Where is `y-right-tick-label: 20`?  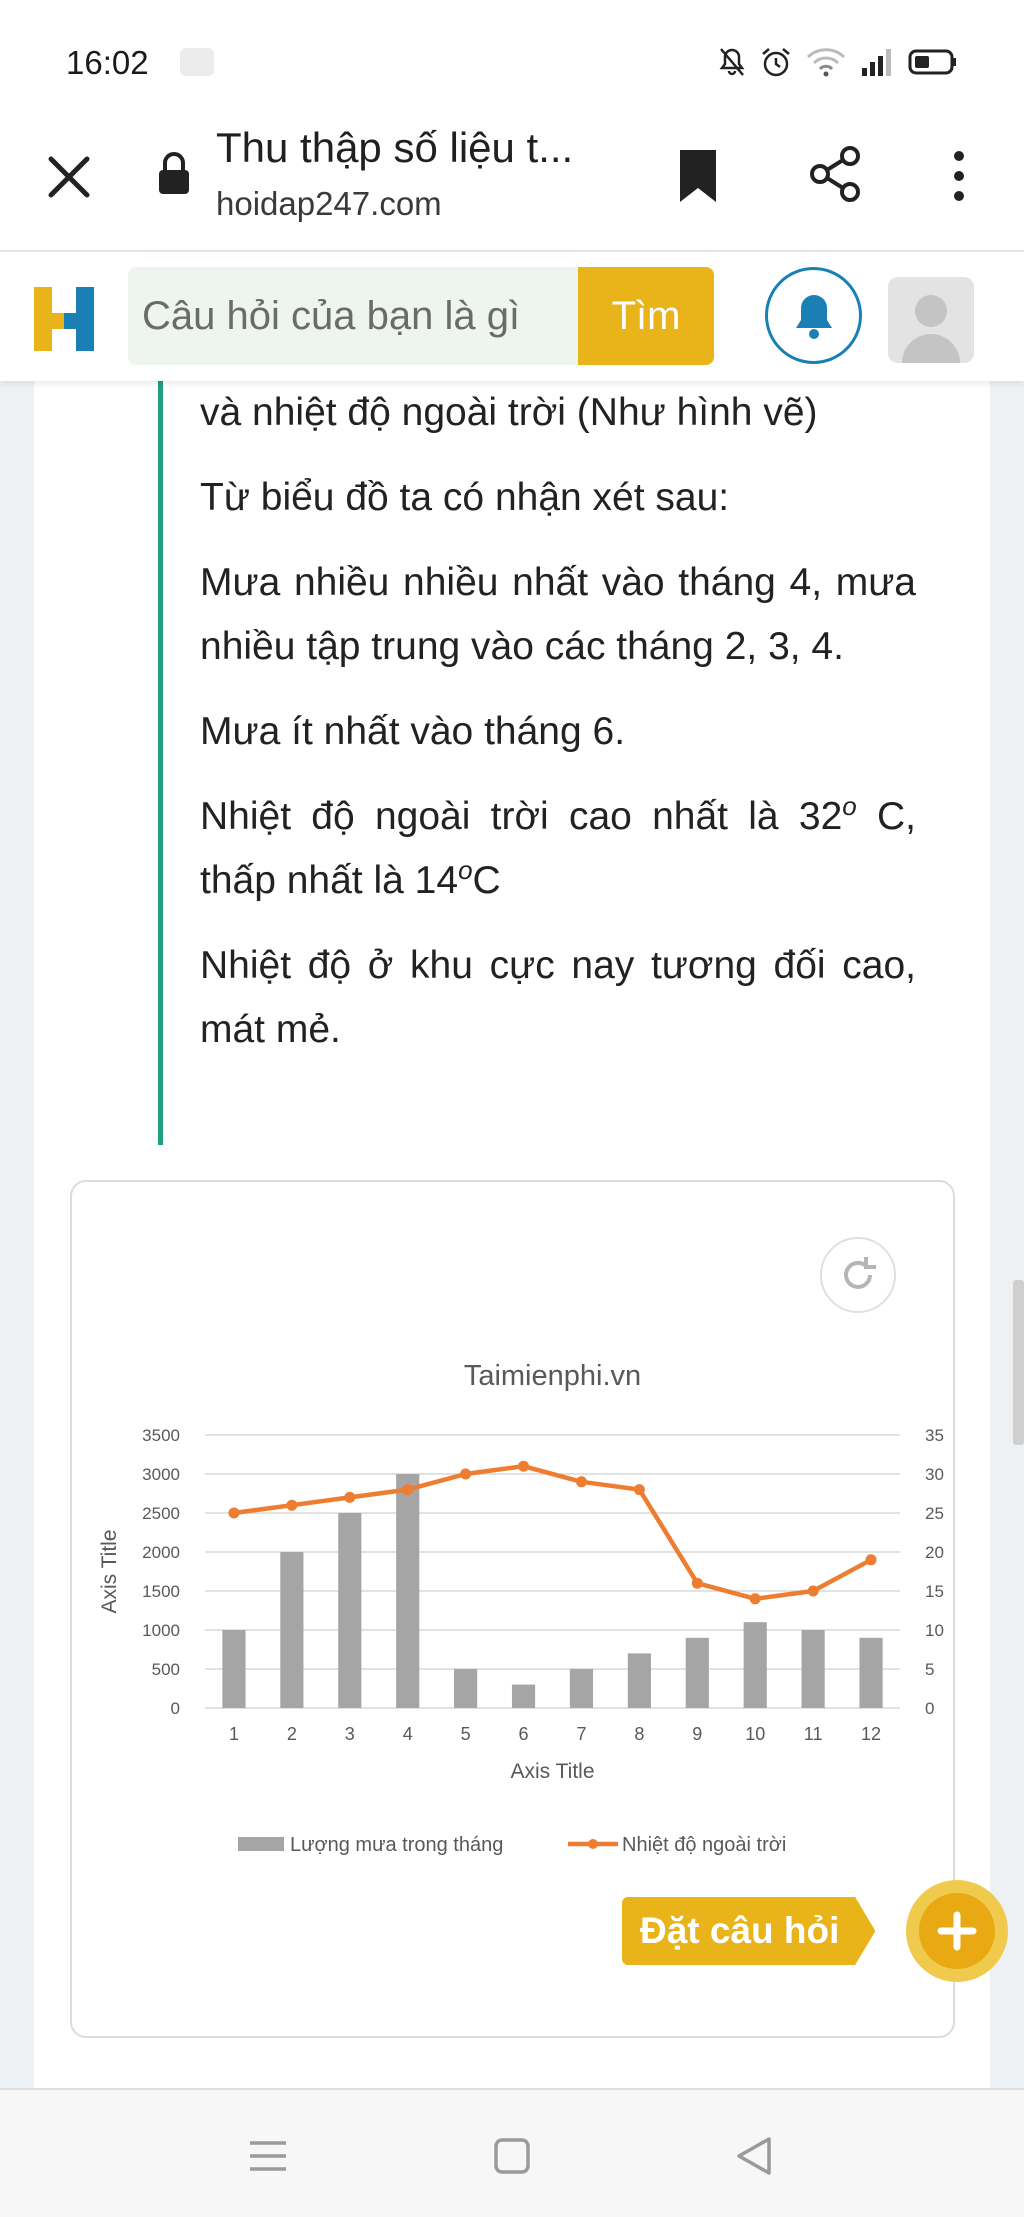
y-right-tick-label: 20 is located at coordinates (934, 1552).